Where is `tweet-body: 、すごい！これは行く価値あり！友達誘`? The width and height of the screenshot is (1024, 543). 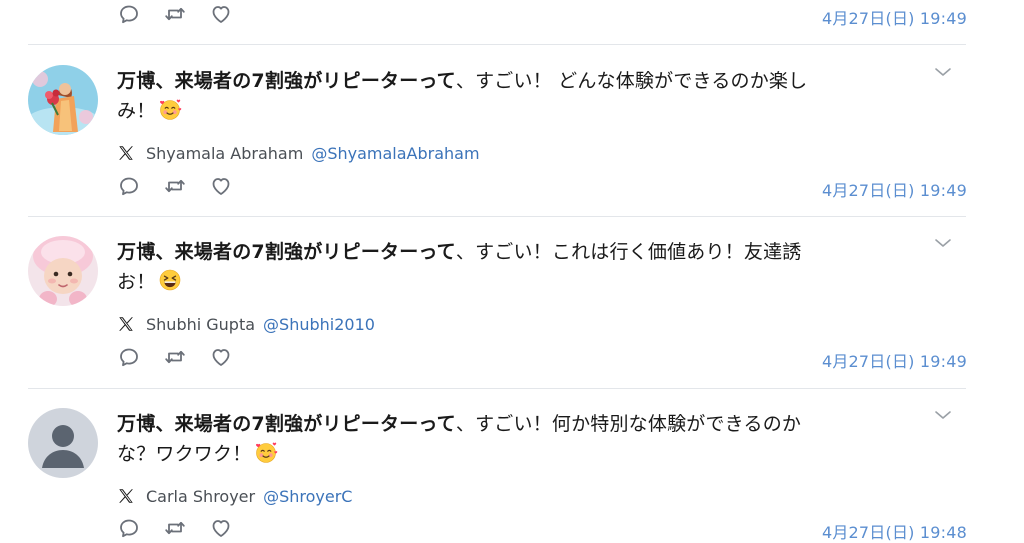
tweet-body: 、すごい！これは行く価値あり！友達誘 is located at coordinates (628, 252).